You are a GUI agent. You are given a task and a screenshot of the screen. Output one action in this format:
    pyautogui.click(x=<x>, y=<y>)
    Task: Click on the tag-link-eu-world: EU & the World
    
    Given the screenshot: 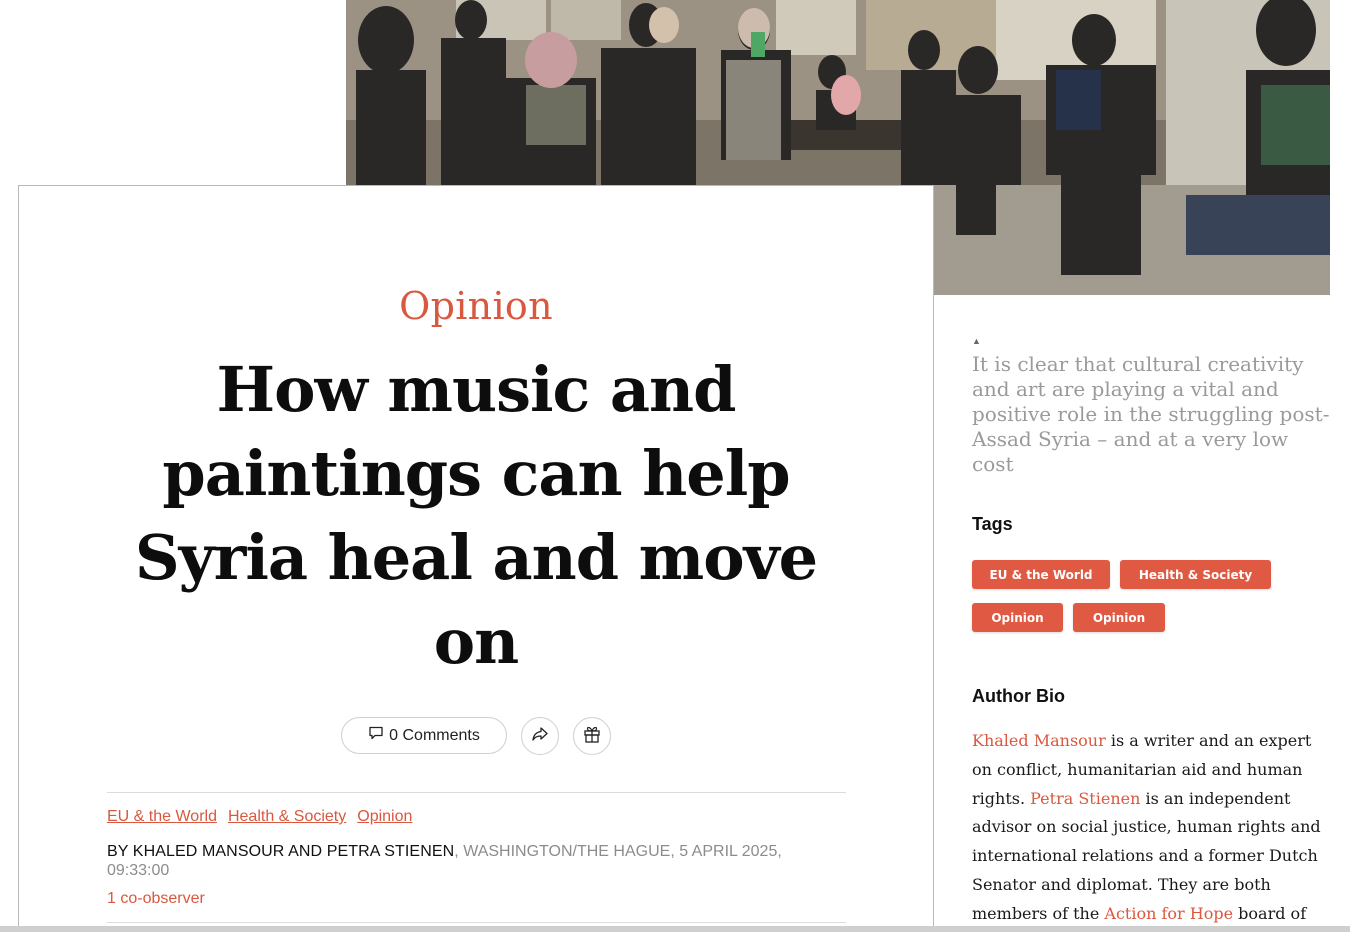 What is the action you would take?
    pyautogui.click(x=162, y=816)
    